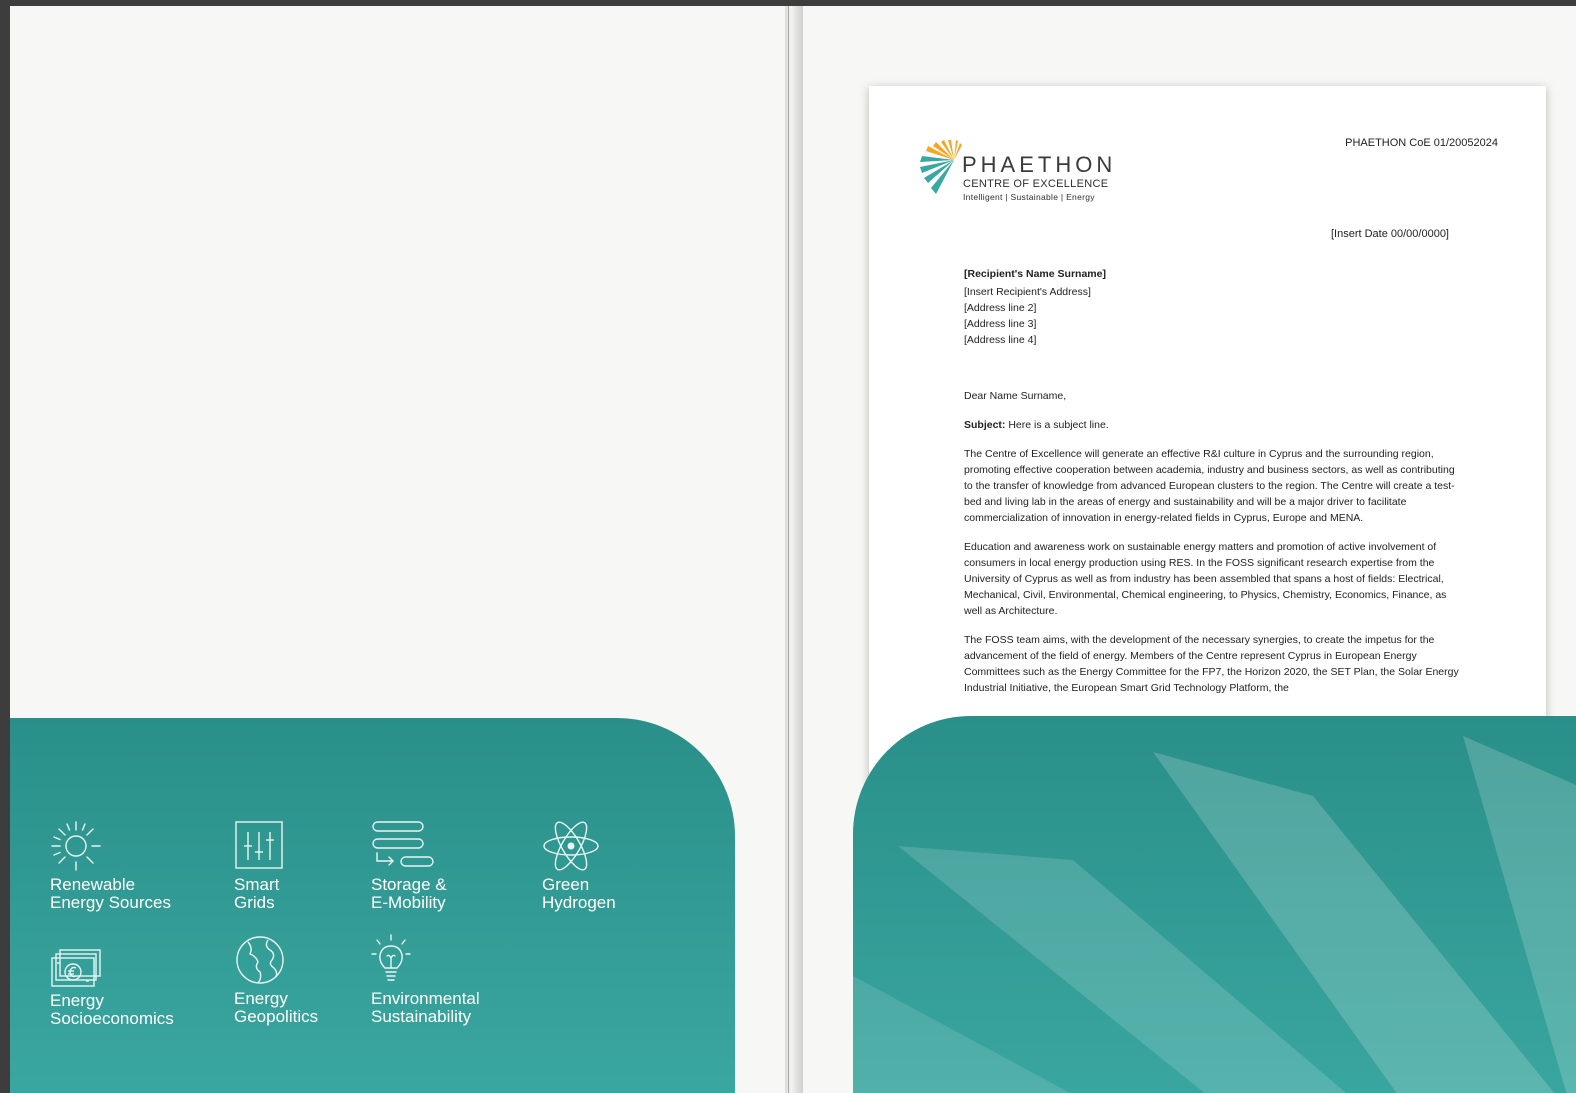  What do you see at coordinates (571, 846) in the screenshot?
I see `atom-icon` at bounding box center [571, 846].